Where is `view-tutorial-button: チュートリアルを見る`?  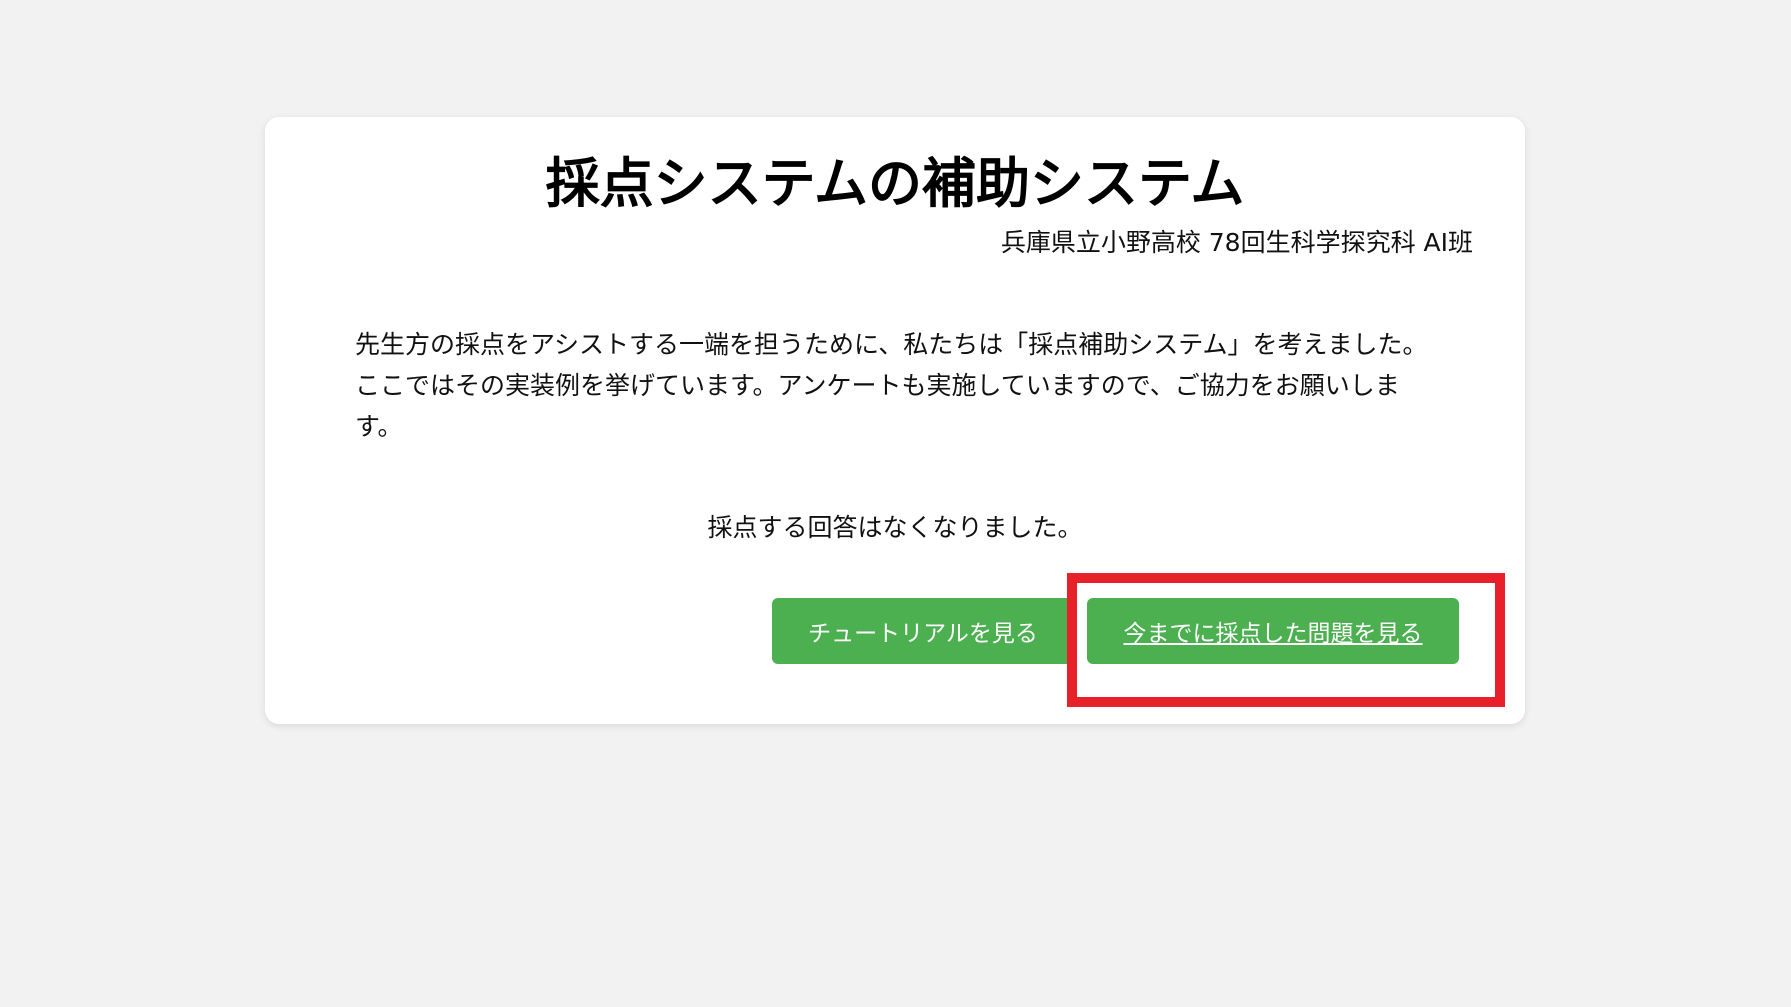
view-tutorial-button: チュートリアルを見る is located at coordinates (923, 631).